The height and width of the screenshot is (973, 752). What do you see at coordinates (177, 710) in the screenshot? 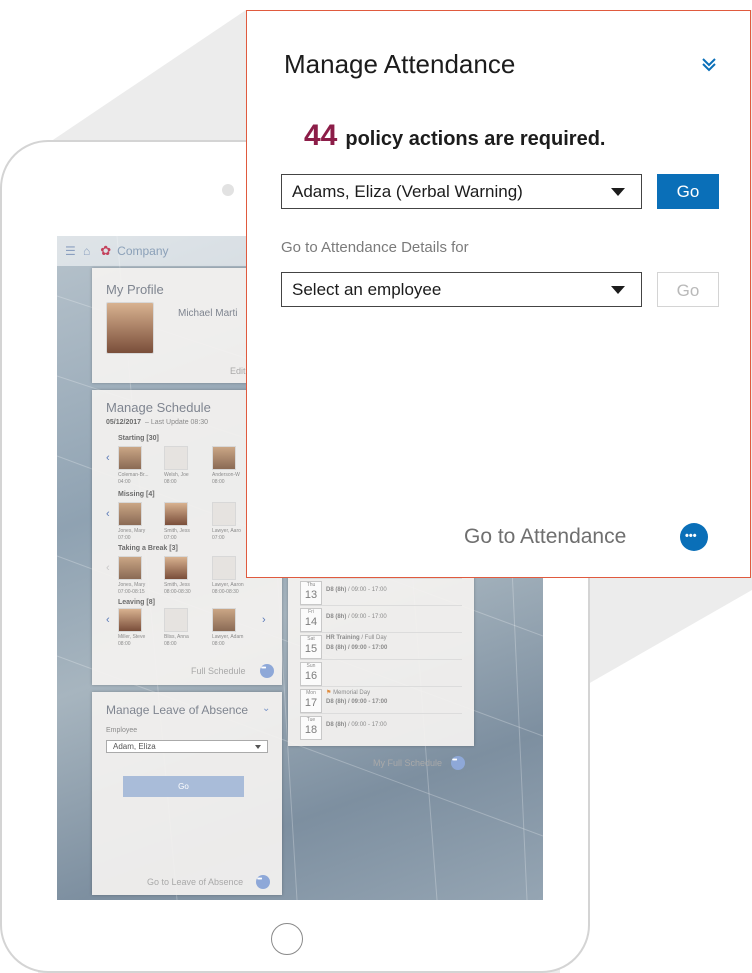
I see `leave-title: Manage Leave of Absence` at bounding box center [177, 710].